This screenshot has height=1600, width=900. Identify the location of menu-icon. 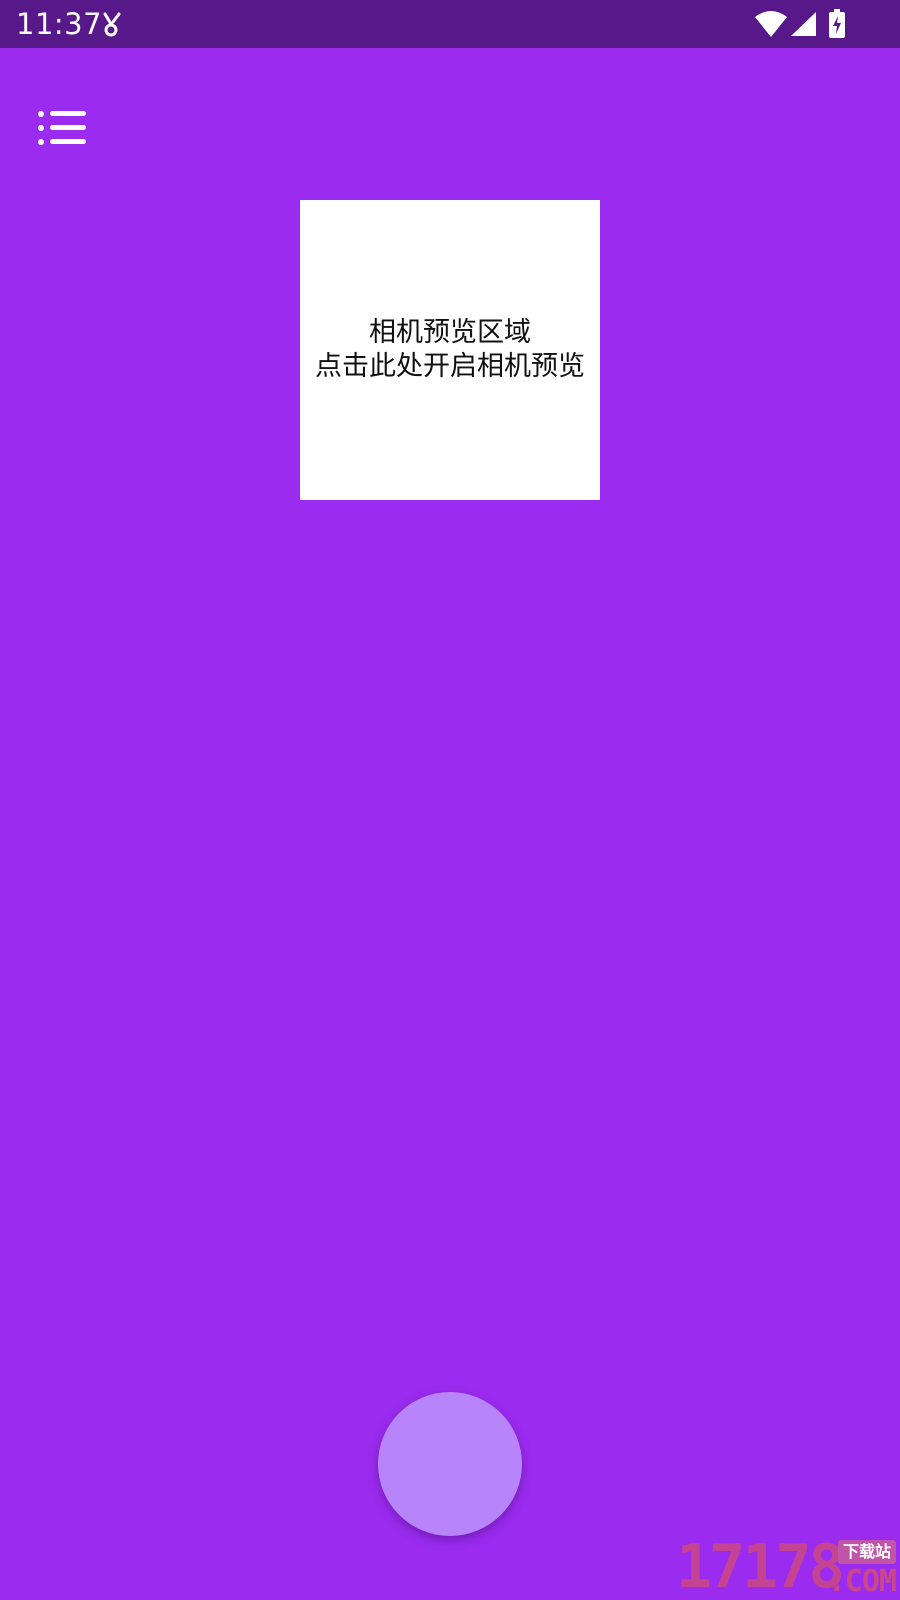
(62, 128).